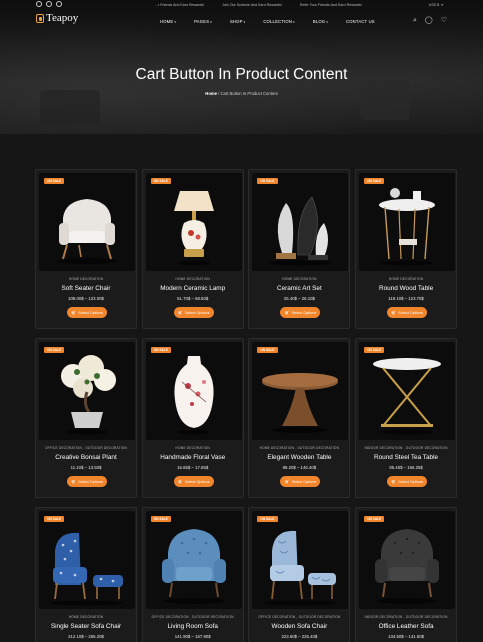  I want to click on product-name: Handmade Floral Vase, so click(193, 457).